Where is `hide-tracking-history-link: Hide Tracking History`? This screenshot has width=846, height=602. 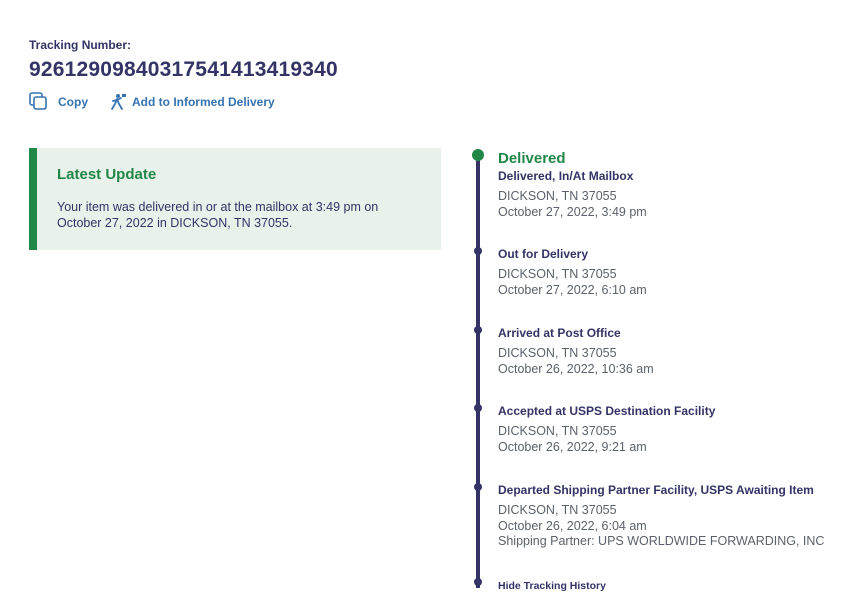 hide-tracking-history-link: Hide Tracking History is located at coordinates (552, 586).